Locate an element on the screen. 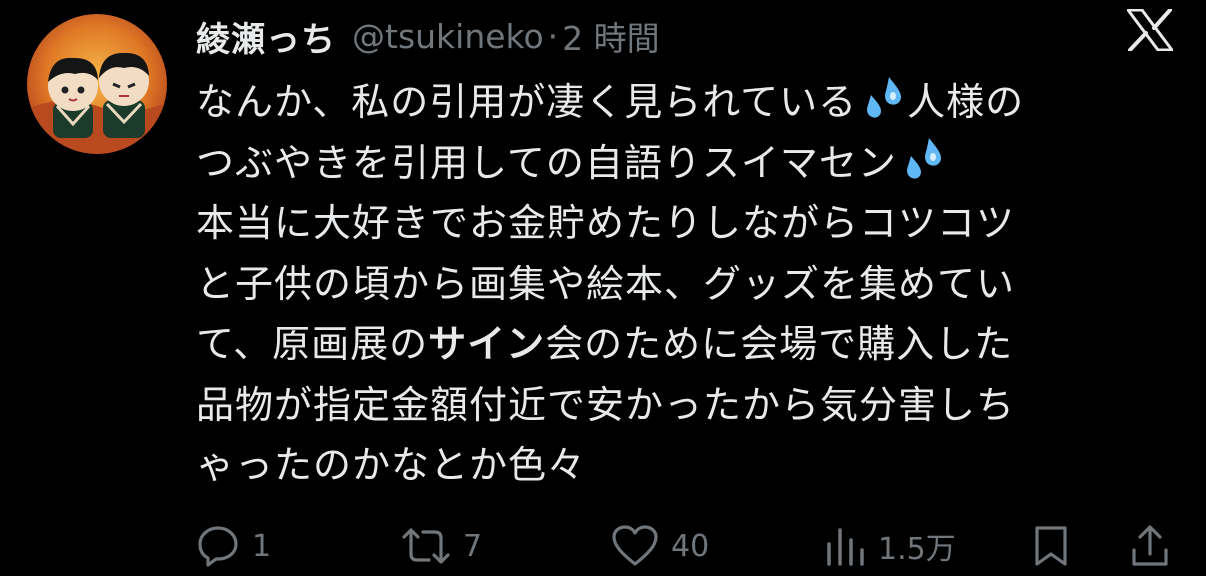 The height and width of the screenshot is (576, 1206). action-bar: 1 7 40 1.5万 is located at coordinates (603, 548).